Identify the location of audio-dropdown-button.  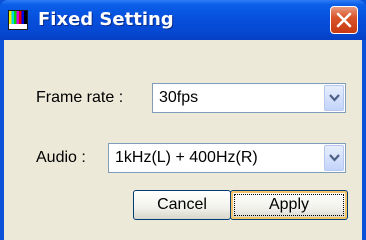
(334, 158).